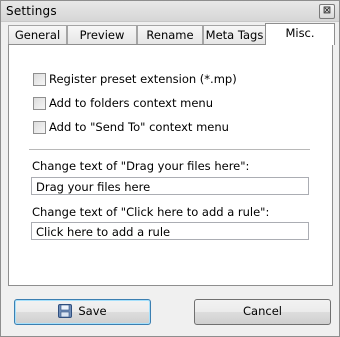 The width and height of the screenshot is (340, 337). I want to click on save-button: Save, so click(82, 312).